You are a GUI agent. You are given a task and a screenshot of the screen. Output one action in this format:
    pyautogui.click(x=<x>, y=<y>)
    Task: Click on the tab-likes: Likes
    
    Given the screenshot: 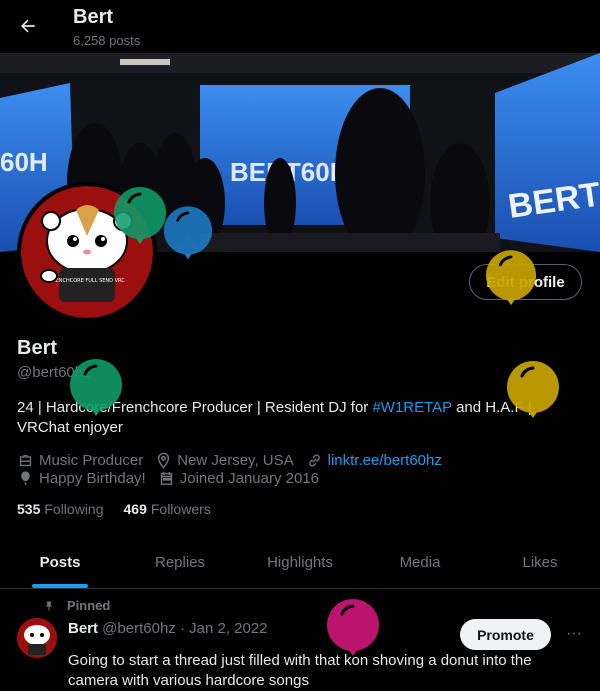 What is the action you would take?
    pyautogui.click(x=540, y=562)
    